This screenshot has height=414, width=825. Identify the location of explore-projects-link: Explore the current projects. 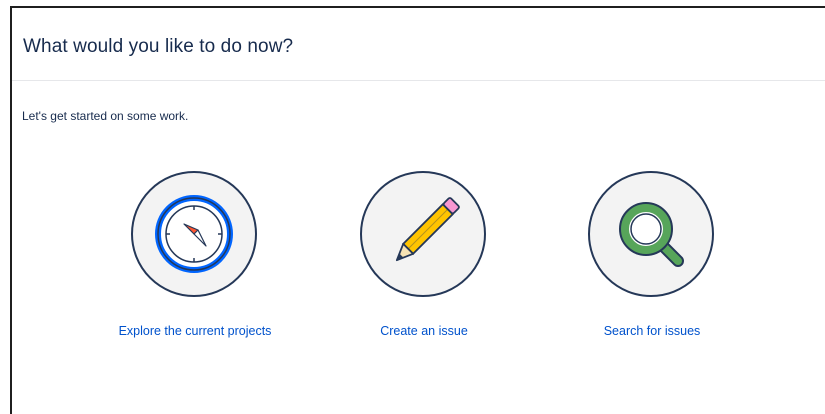
(195, 261).